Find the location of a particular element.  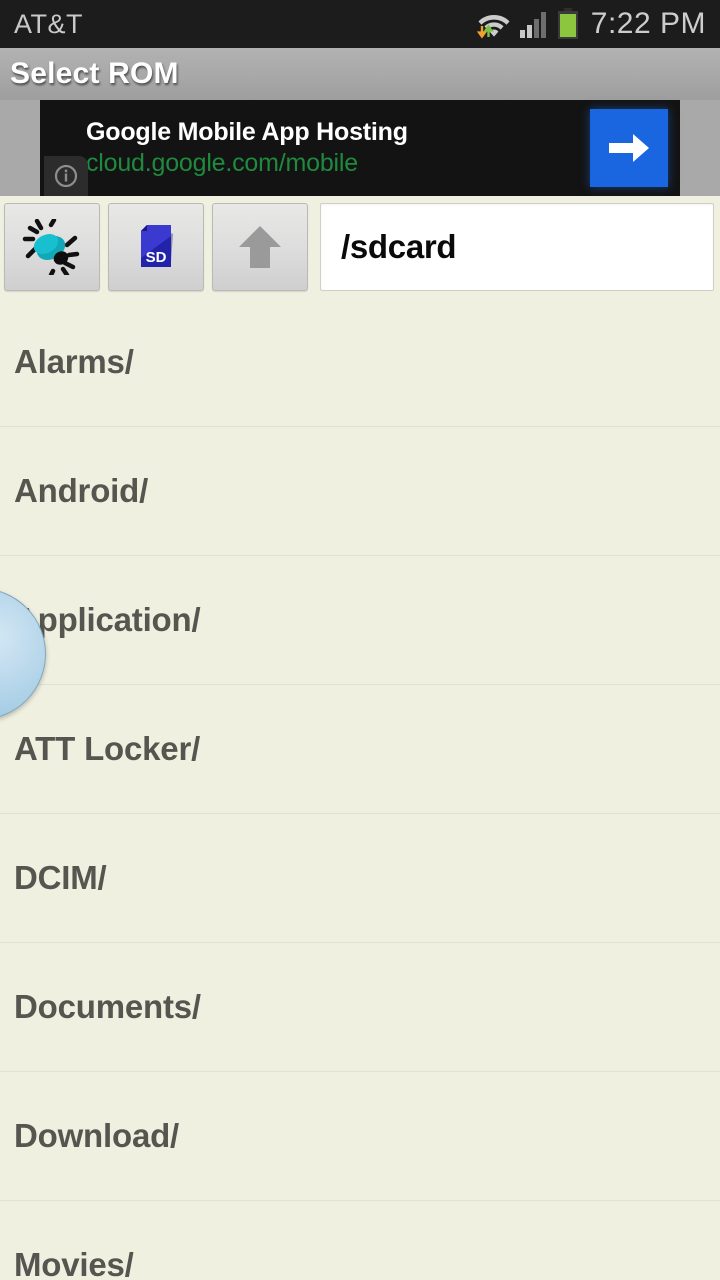

list-item: Alarms/ is located at coordinates (360, 362).